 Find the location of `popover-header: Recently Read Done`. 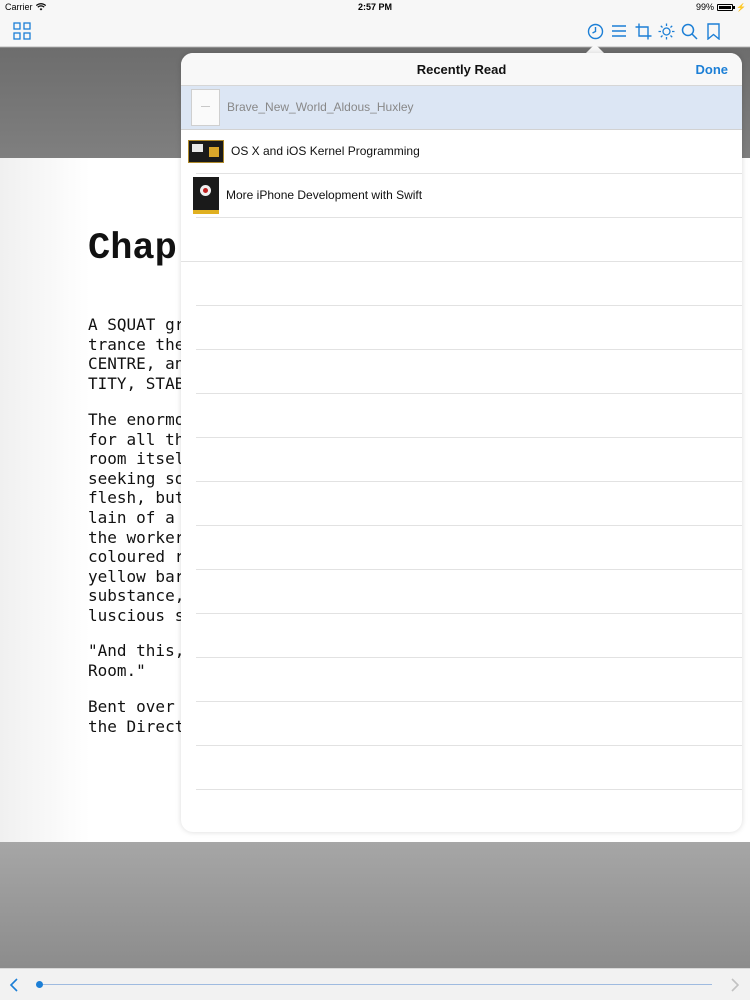

popover-header: Recently Read Done is located at coordinates (461, 69).